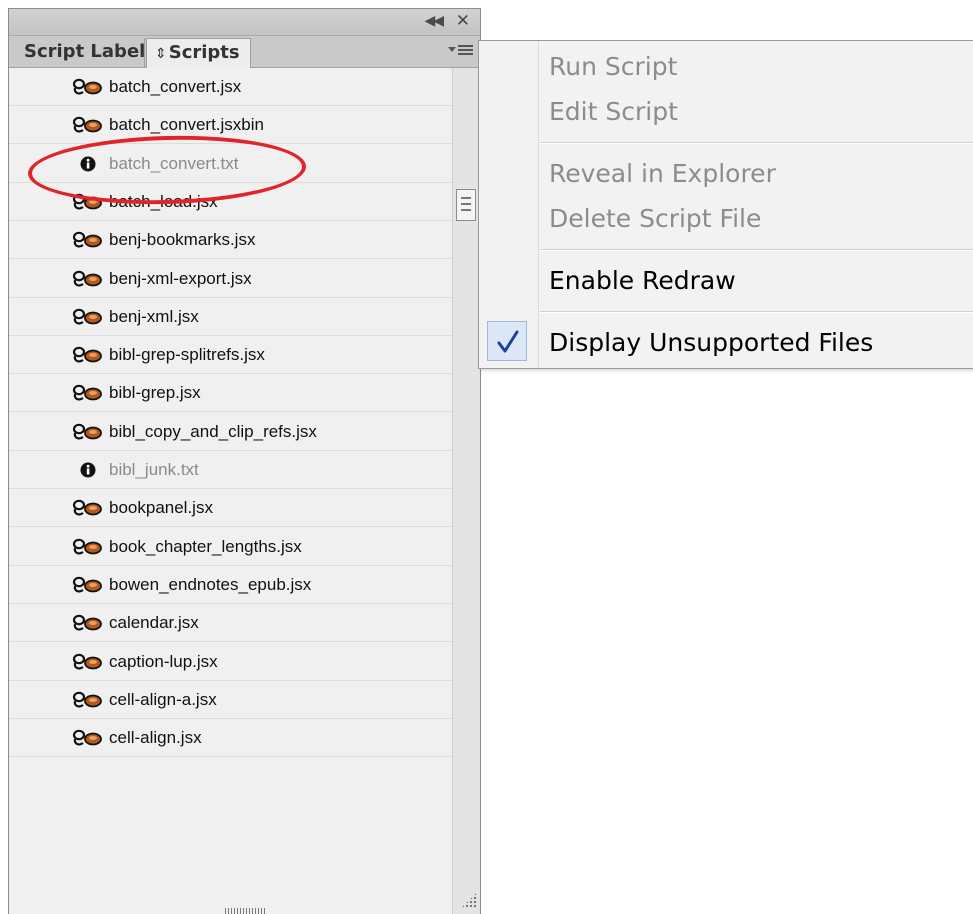 Image resolution: width=973 pixels, height=914 pixels. What do you see at coordinates (163, 661) in the screenshot?
I see `file-name: caption-lup.jsx` at bounding box center [163, 661].